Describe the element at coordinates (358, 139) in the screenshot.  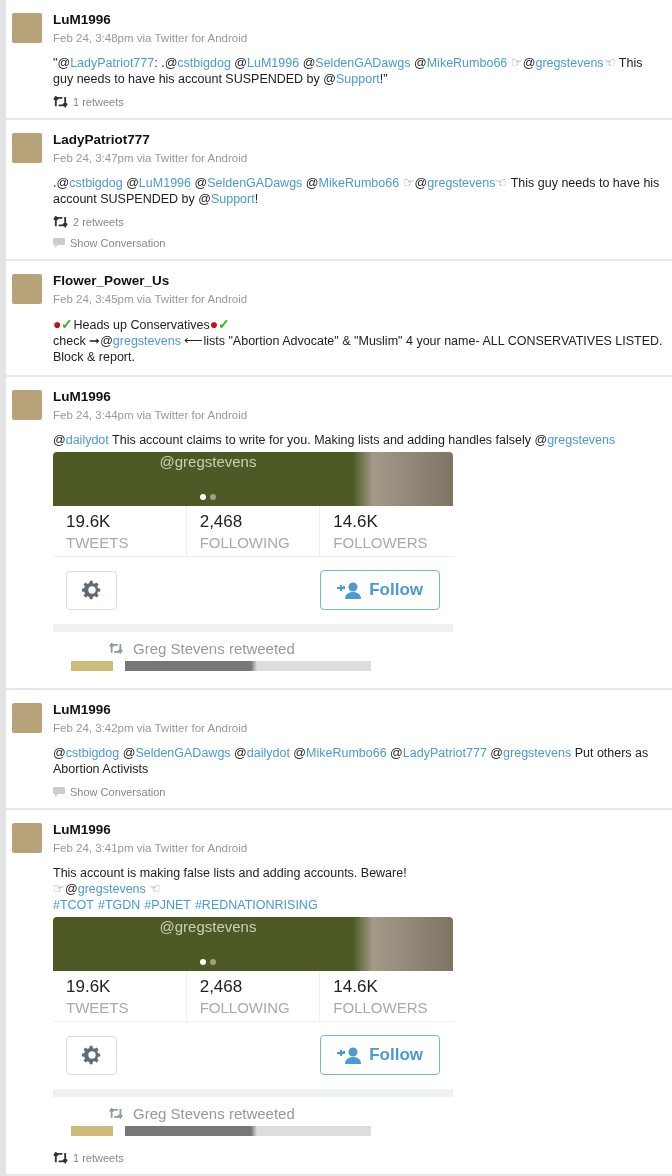
I see `user-name: LadyPatriot777` at that location.